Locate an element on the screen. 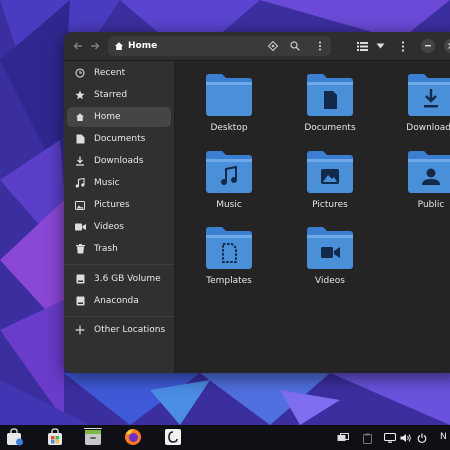  software-store-icon is located at coordinates (15, 437).